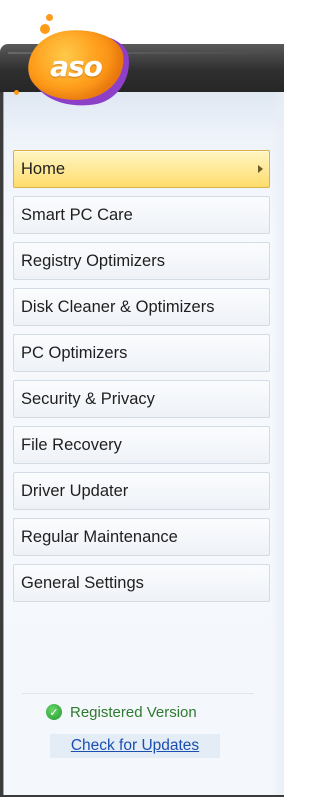 Image resolution: width=320 pixels, height=797 pixels. I want to click on sidebar-item-general-settings: General Settings, so click(141, 583).